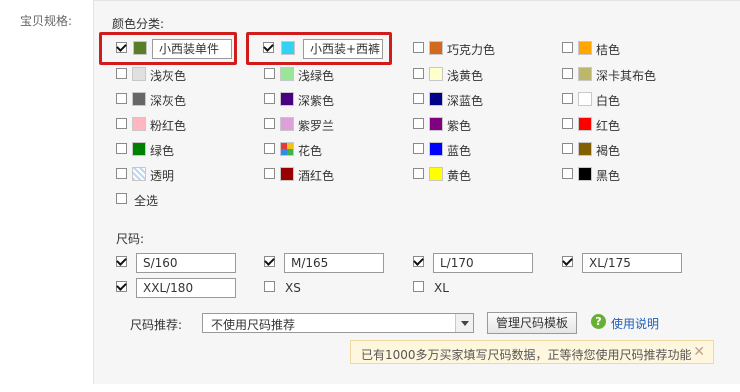 The image size is (740, 392). I want to click on color-label: 深紫色, so click(316, 101).